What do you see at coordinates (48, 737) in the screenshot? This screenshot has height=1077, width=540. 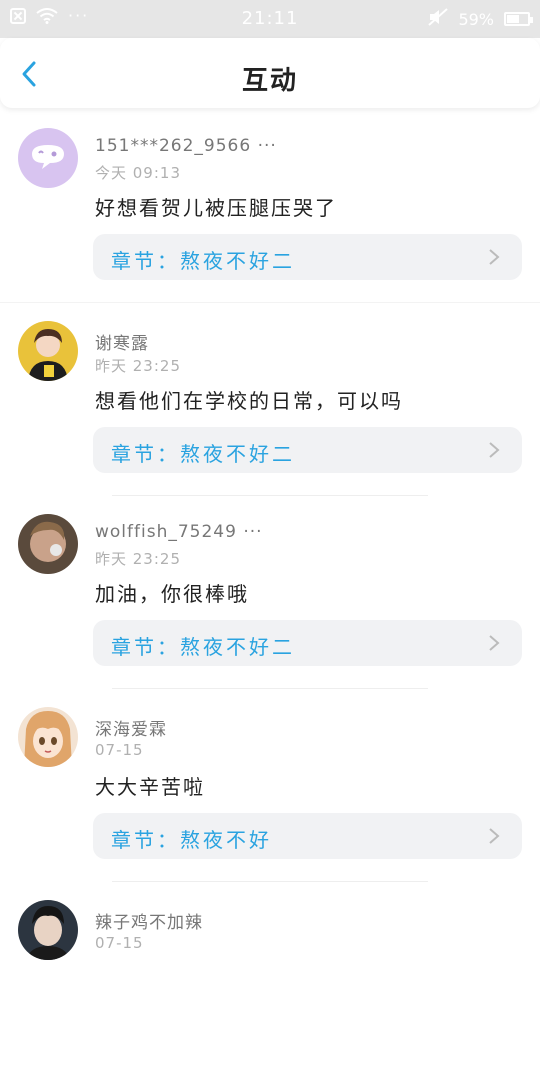 I see `anime-avatar` at bounding box center [48, 737].